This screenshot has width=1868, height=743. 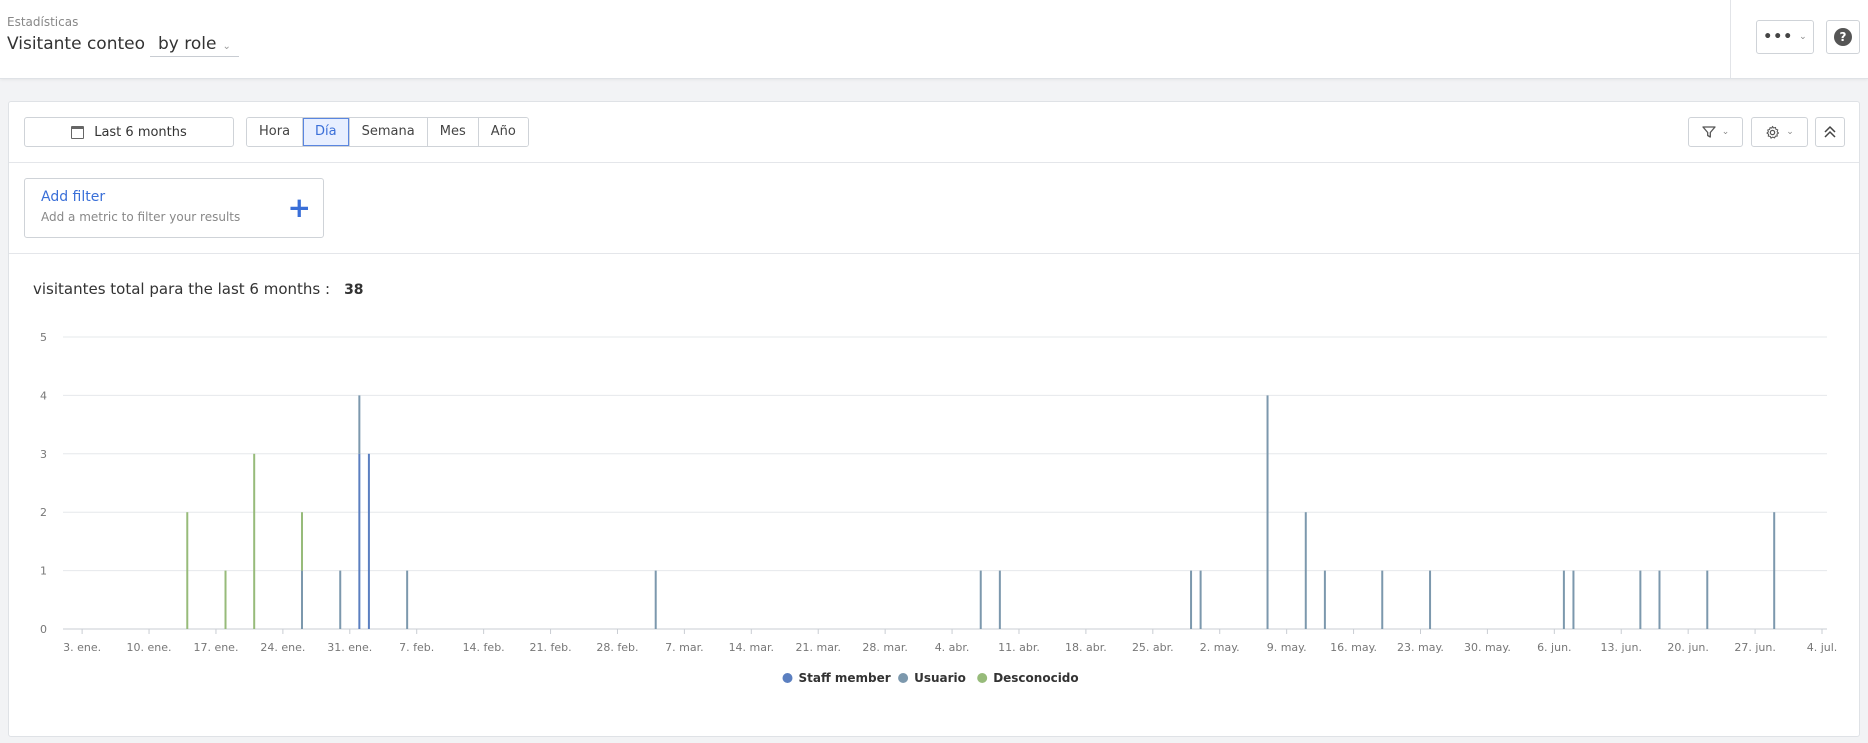 What do you see at coordinates (187, 44) in the screenshot?
I see `view-selector-label: by role` at bounding box center [187, 44].